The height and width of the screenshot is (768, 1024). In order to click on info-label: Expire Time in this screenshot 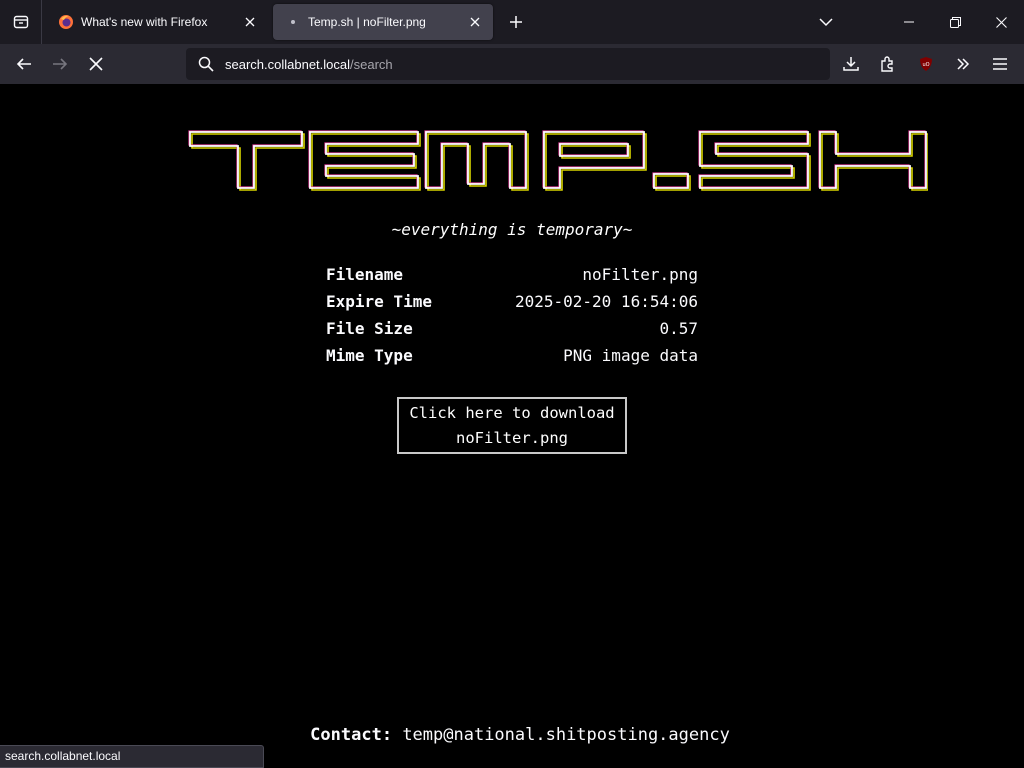, I will do `click(379, 301)`.